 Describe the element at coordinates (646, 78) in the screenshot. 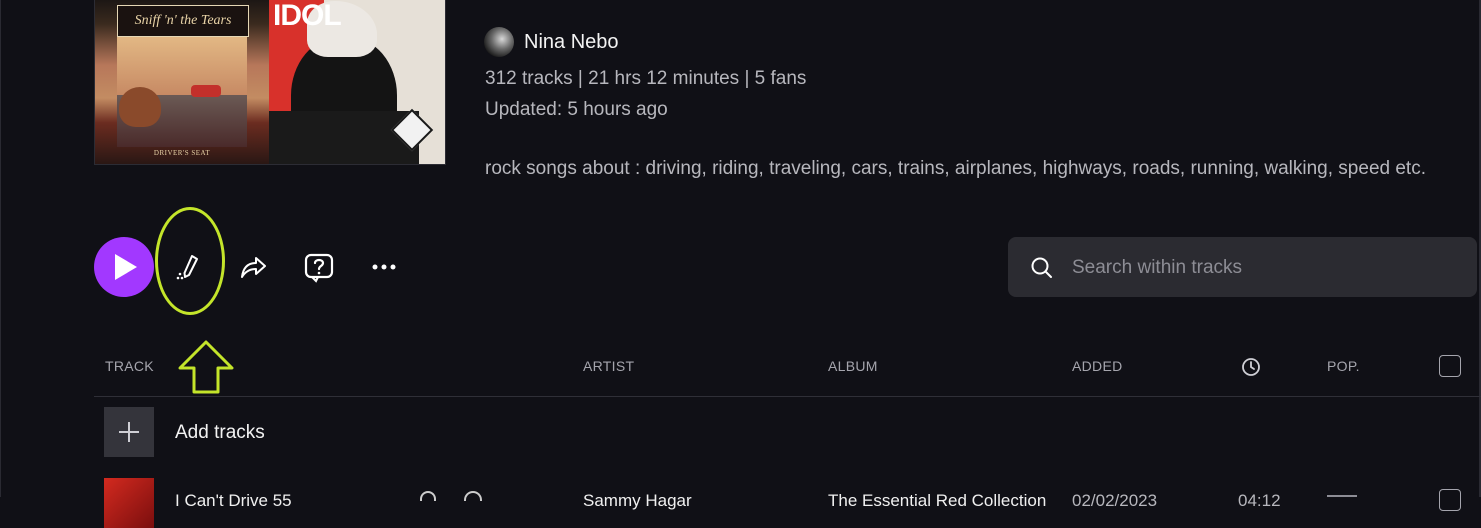

I see `playlist-stats: 312 tracks | 21 hrs 12 minutes | 5 fans` at that location.